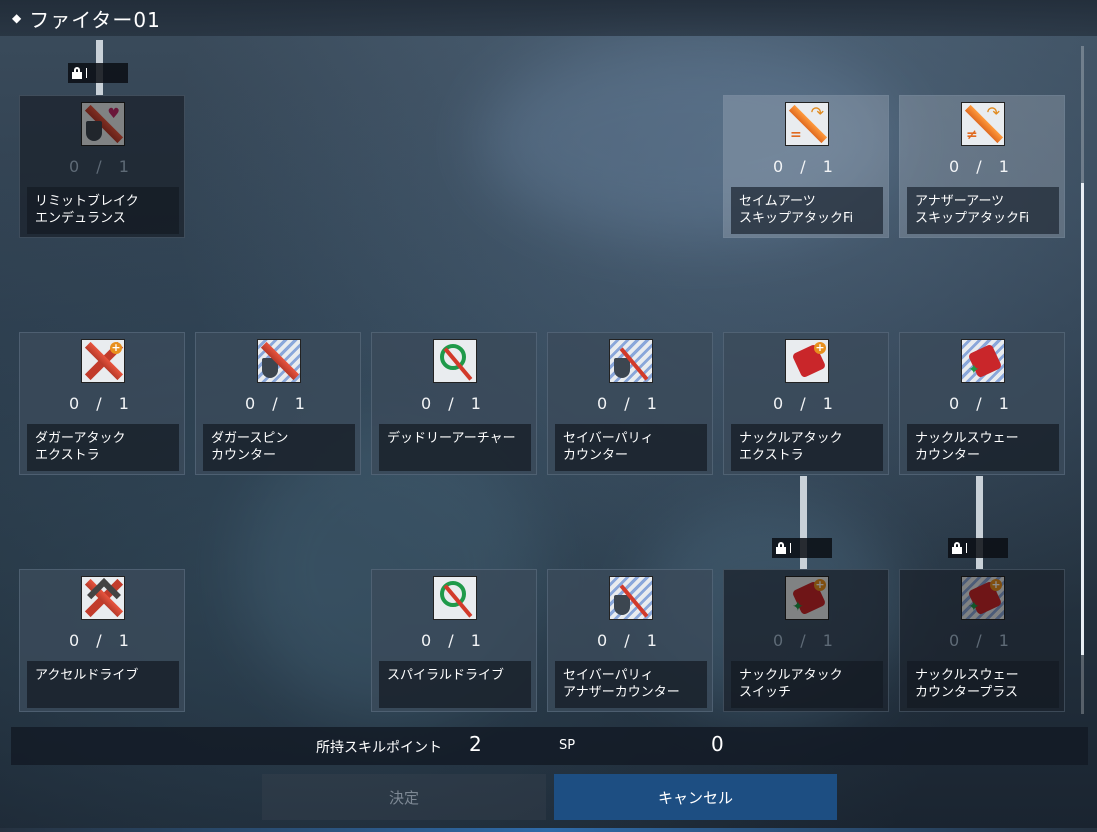  I want to click on skill-name-line1: ダガースピン, so click(250, 438).